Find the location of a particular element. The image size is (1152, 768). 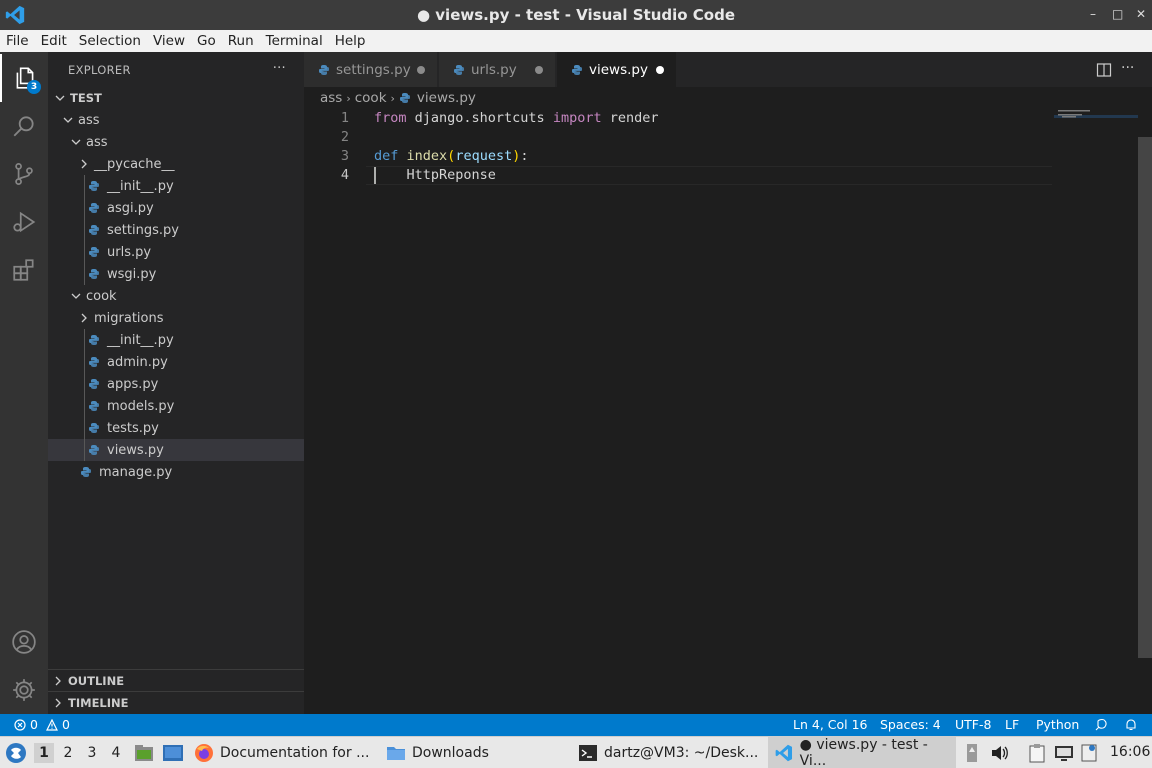

breadcrumb: ass › cook › views.py is located at coordinates (728, 98).